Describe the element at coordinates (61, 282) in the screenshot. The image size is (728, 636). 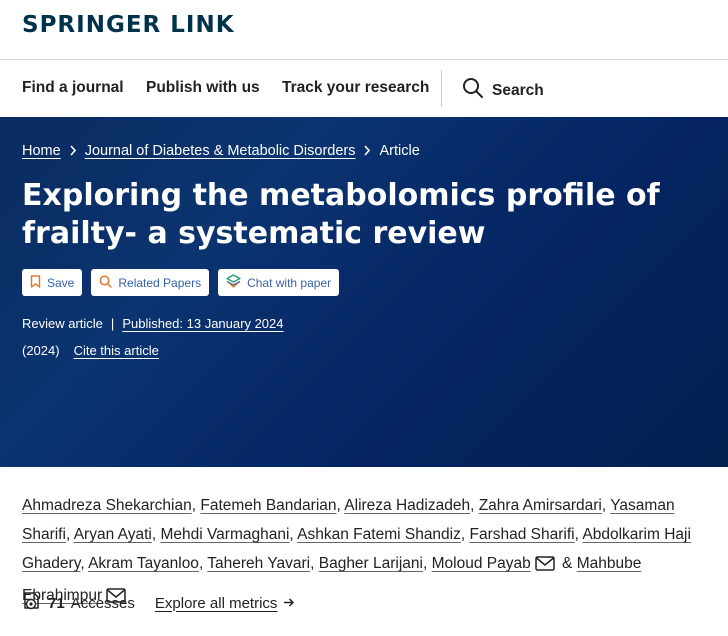
I see `save-label: Save` at that location.